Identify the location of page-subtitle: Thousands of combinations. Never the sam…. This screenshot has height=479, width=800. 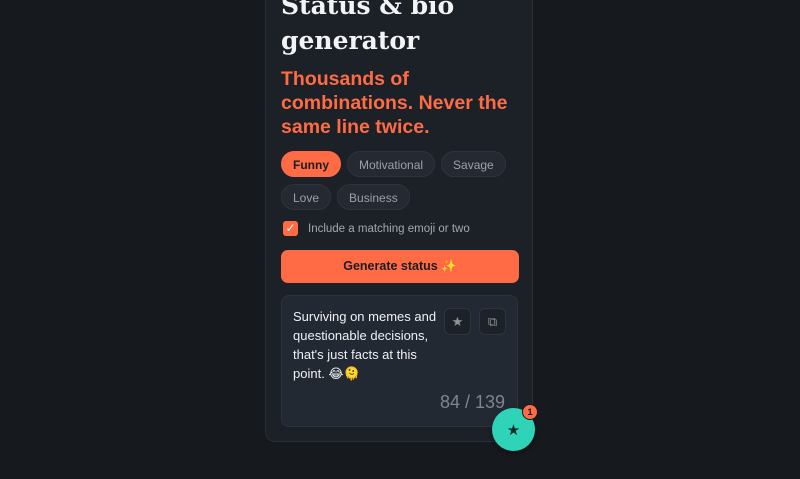
(394, 103).